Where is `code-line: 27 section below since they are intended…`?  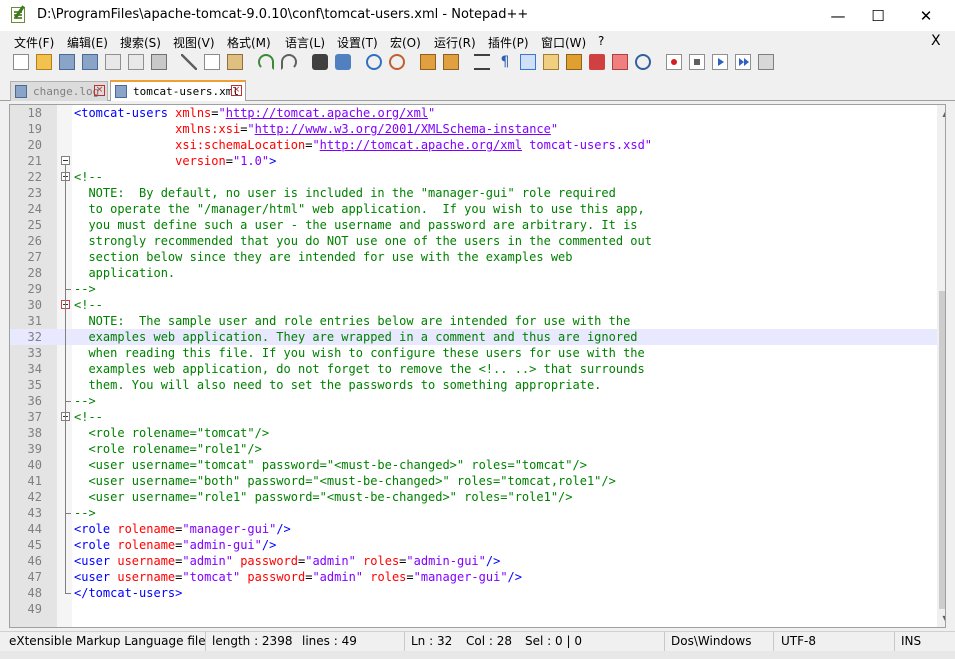 code-line: 27 section below since they are intended… is located at coordinates (477, 257).